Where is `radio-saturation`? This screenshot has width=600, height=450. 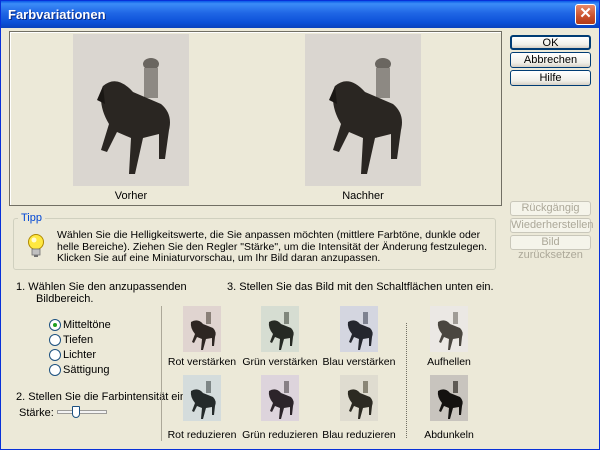 radio-saturation is located at coordinates (55, 370).